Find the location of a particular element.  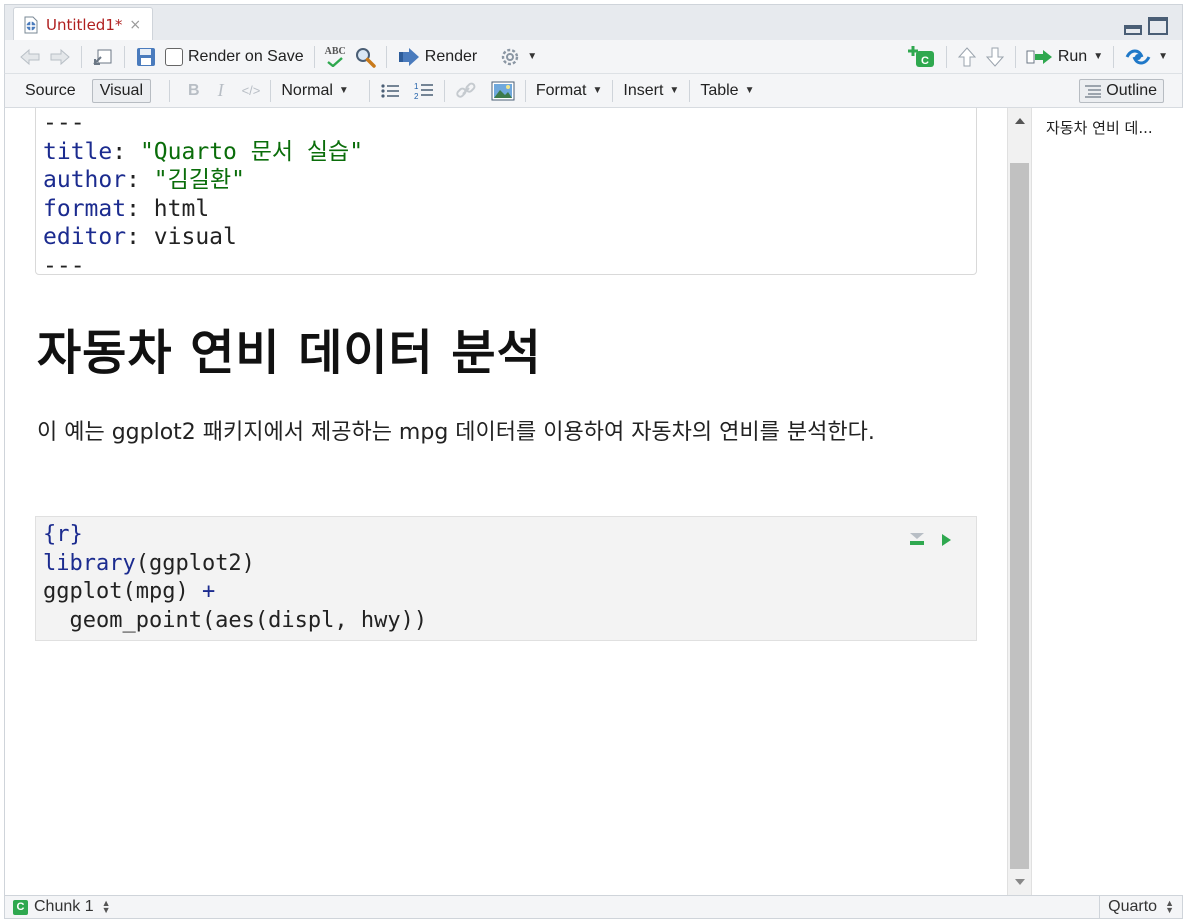

run-label: Run is located at coordinates (1072, 56).